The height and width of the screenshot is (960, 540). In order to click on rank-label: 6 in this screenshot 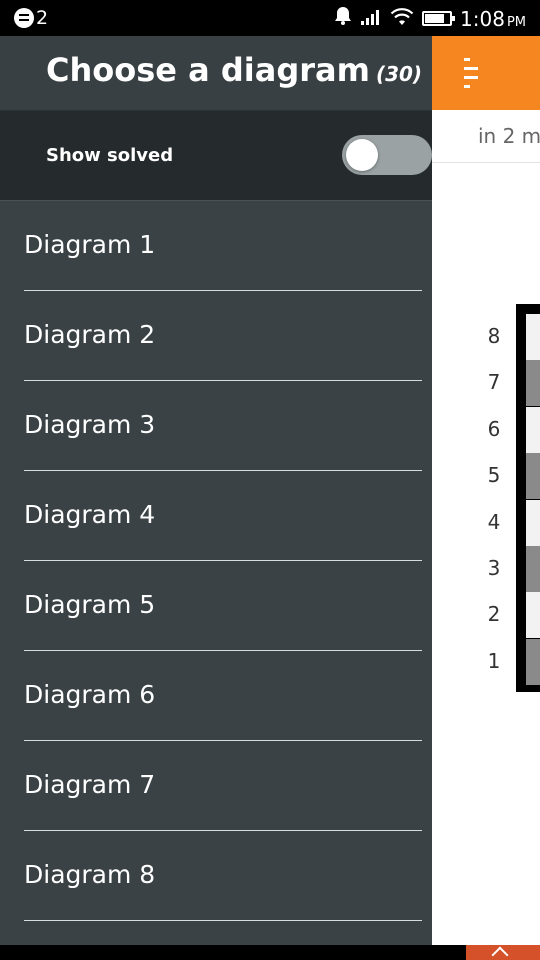, I will do `click(494, 428)`.